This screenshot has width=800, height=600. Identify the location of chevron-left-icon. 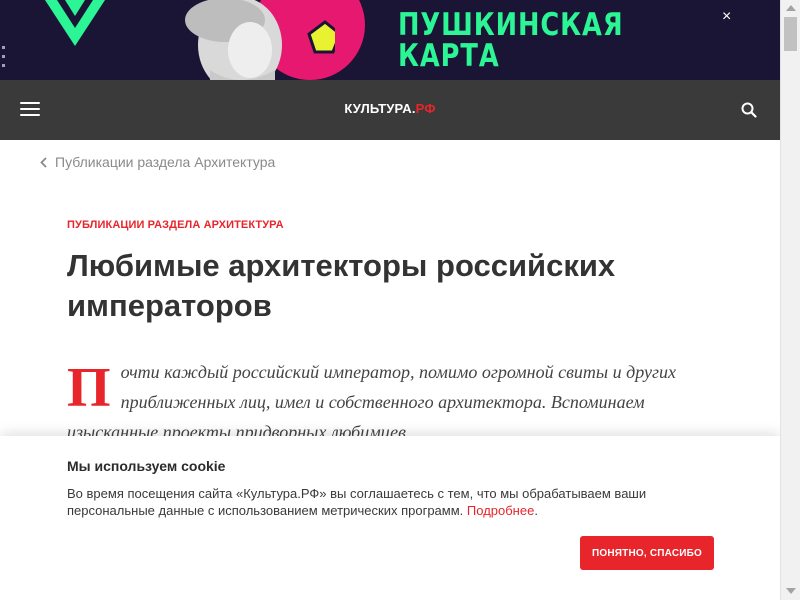
(43, 162).